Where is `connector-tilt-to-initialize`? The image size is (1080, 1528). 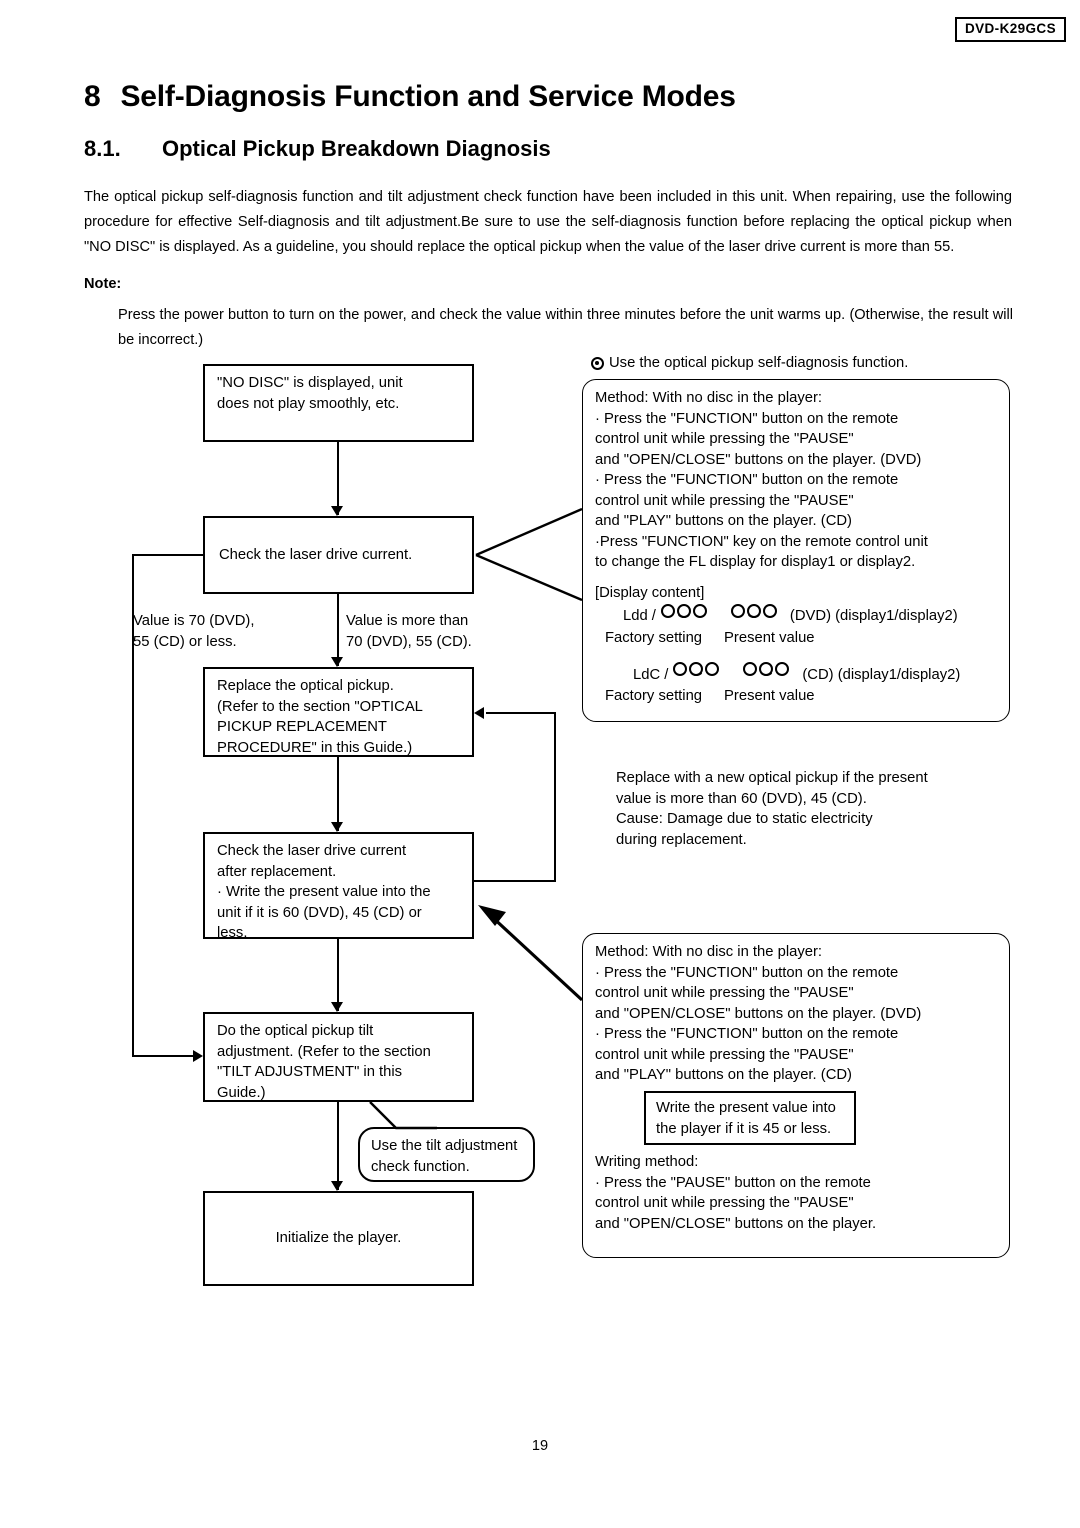
connector-tilt-to-initialize is located at coordinates (338, 1146).